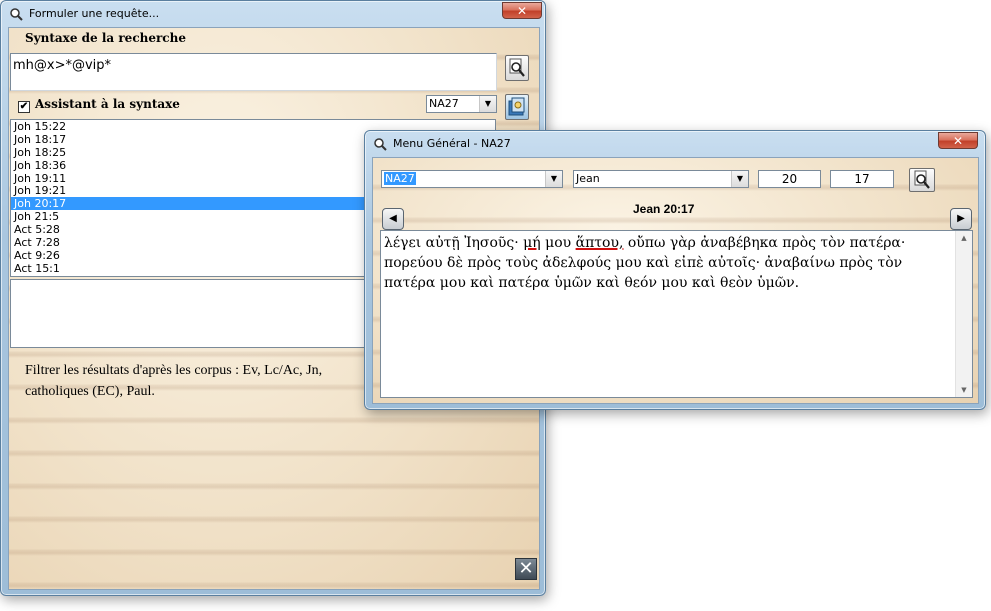 Image resolution: width=991 pixels, height=611 pixels. I want to click on highlighted-word: ἅπτου,, so click(600, 243).